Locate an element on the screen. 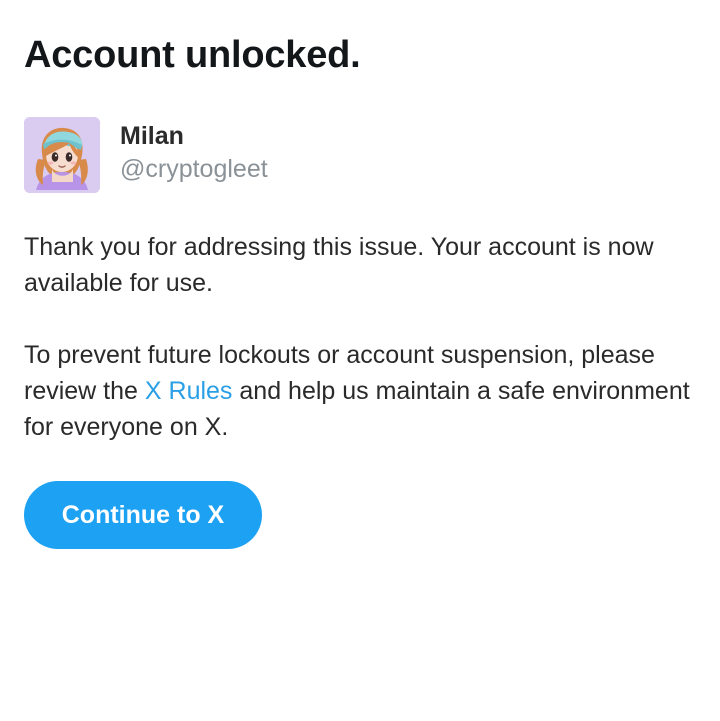 Image resolution: width=720 pixels, height=721 pixels. user-name: Milan is located at coordinates (152, 136).